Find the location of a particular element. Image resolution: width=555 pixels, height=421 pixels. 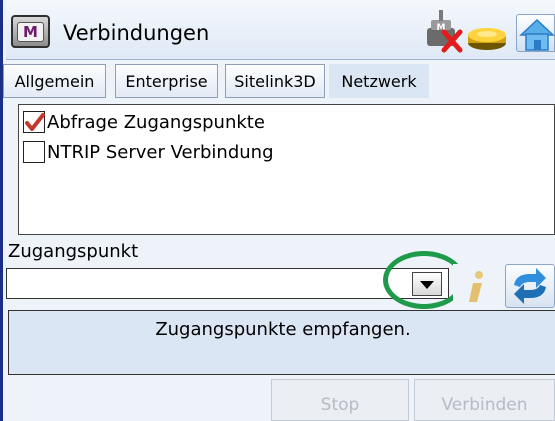

tab-label: Enterprise is located at coordinates (166, 81).